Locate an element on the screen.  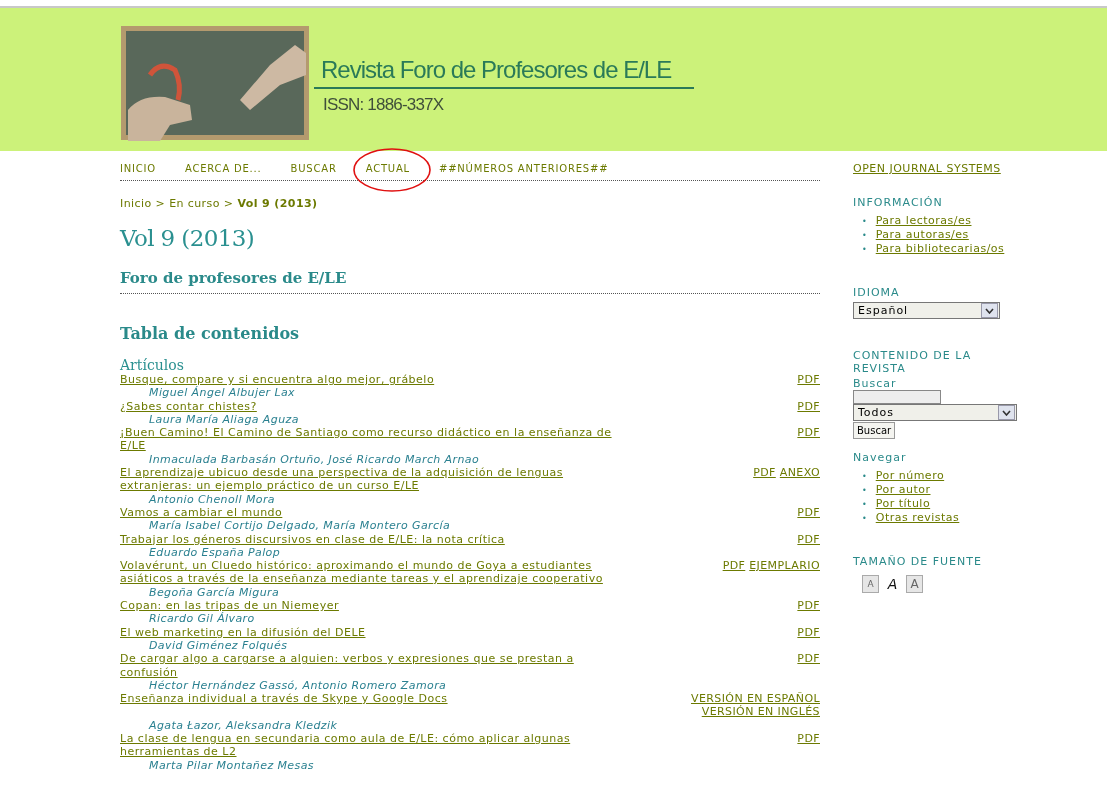
article-title-link: El aprendizaje ubicuo desde una perspectiva de la adquisición de lenguas extranjeras: un ejemplo práctico de un curso E/LE is located at coordinates (367, 479).